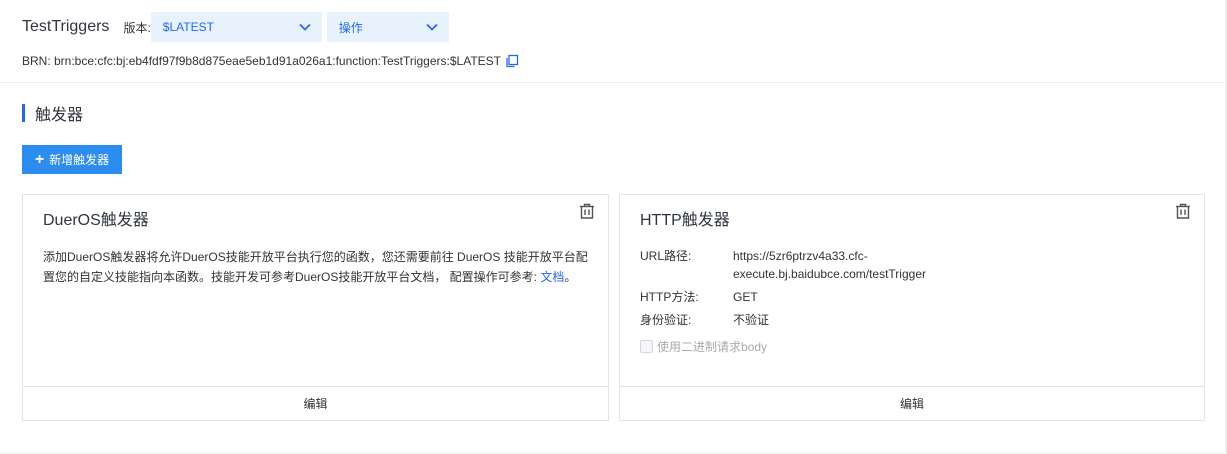  What do you see at coordinates (188, 27) in the screenshot?
I see `version-select-value: $LATEST` at bounding box center [188, 27].